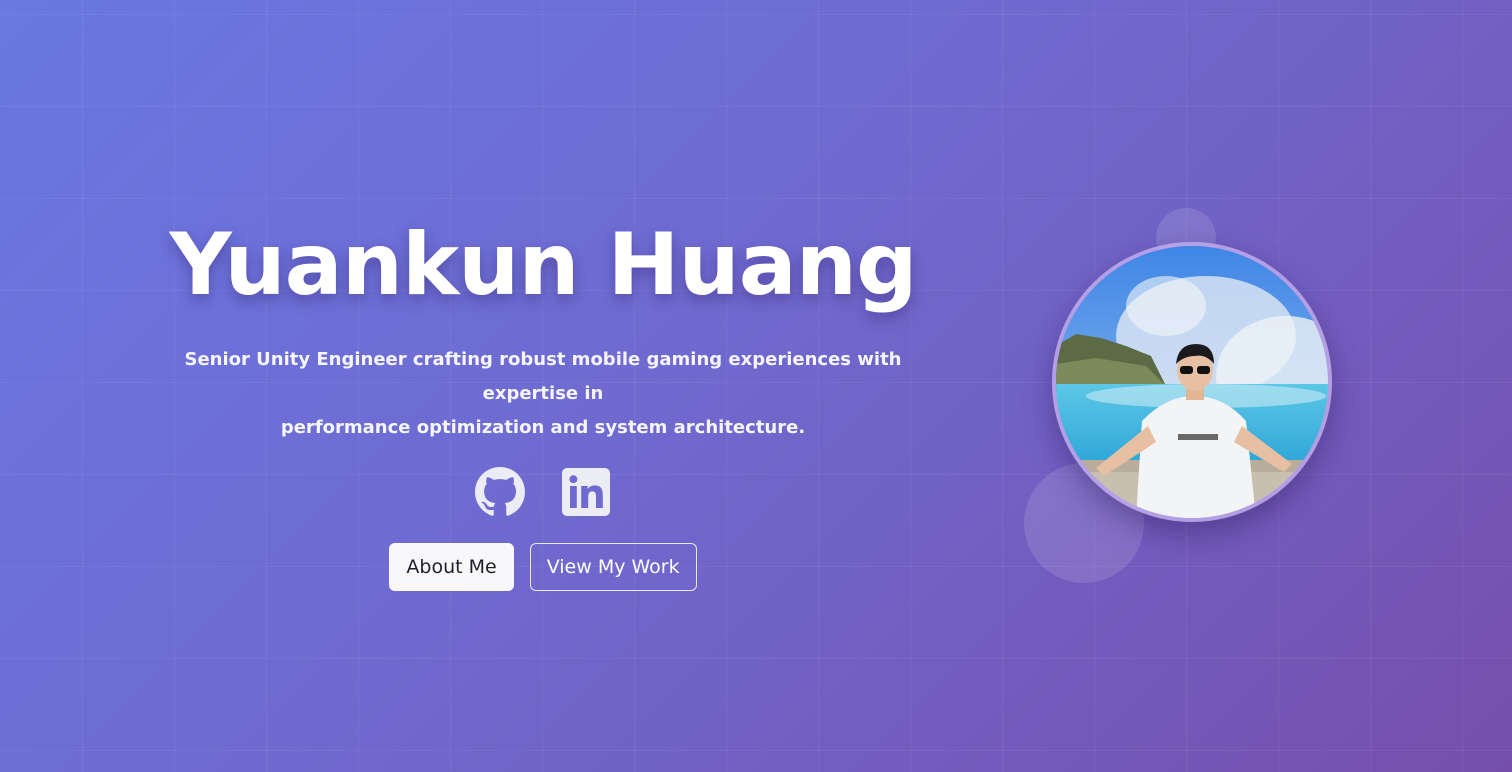 The width and height of the screenshot is (1512, 772). I want to click on view-my-work-button: View My Work, so click(613, 567).